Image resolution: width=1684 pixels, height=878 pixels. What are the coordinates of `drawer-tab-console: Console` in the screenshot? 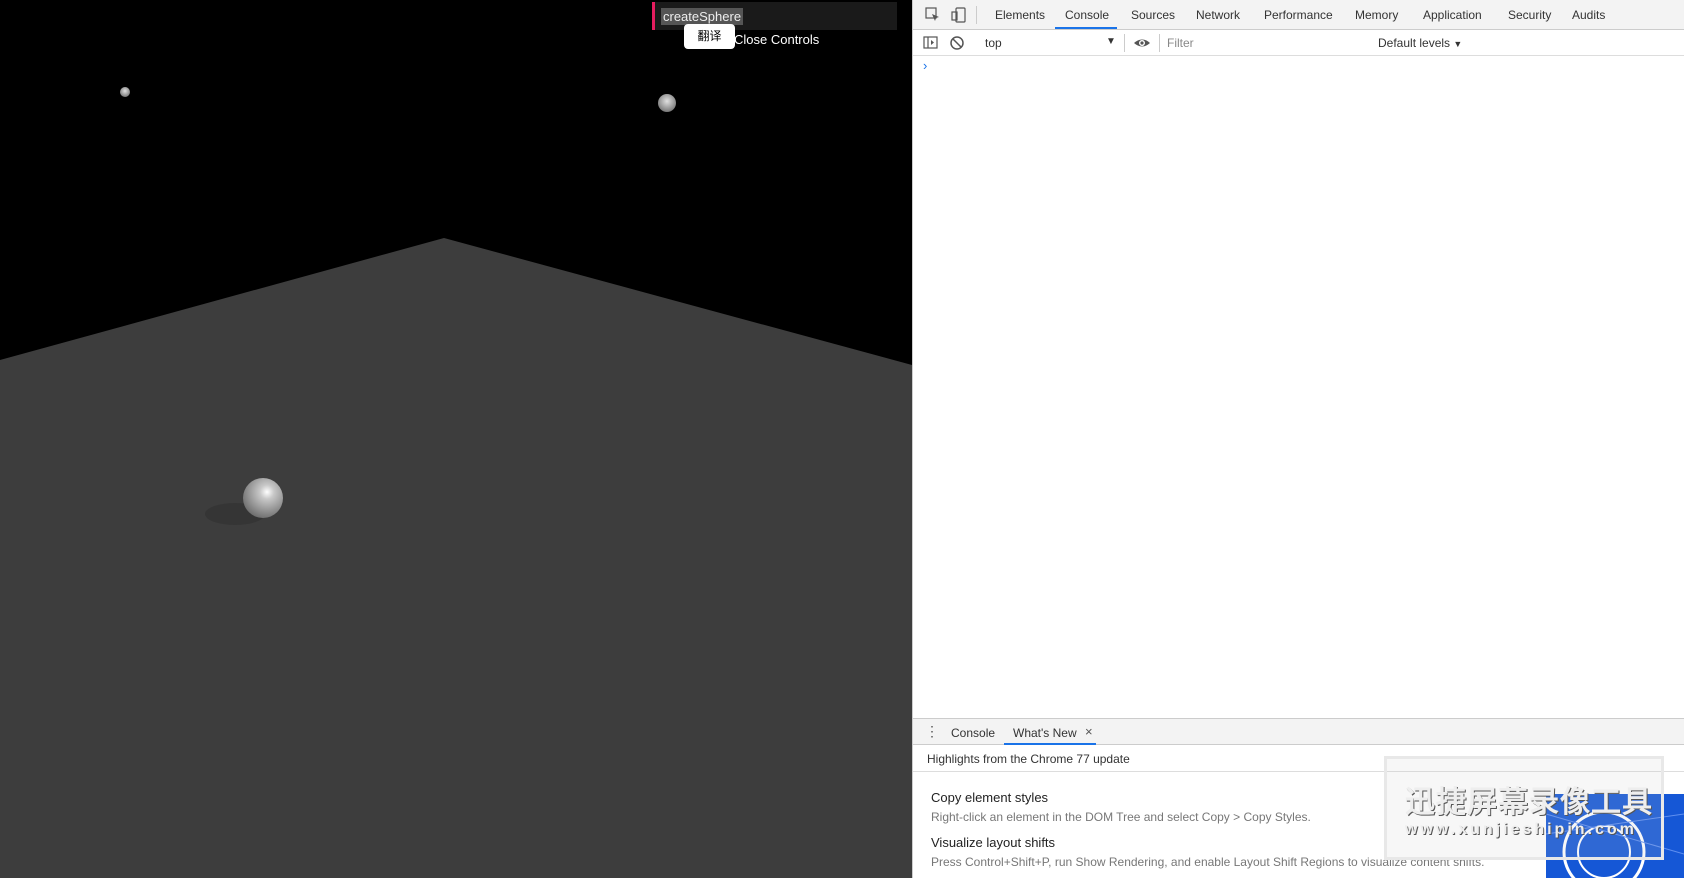 It's located at (973, 733).